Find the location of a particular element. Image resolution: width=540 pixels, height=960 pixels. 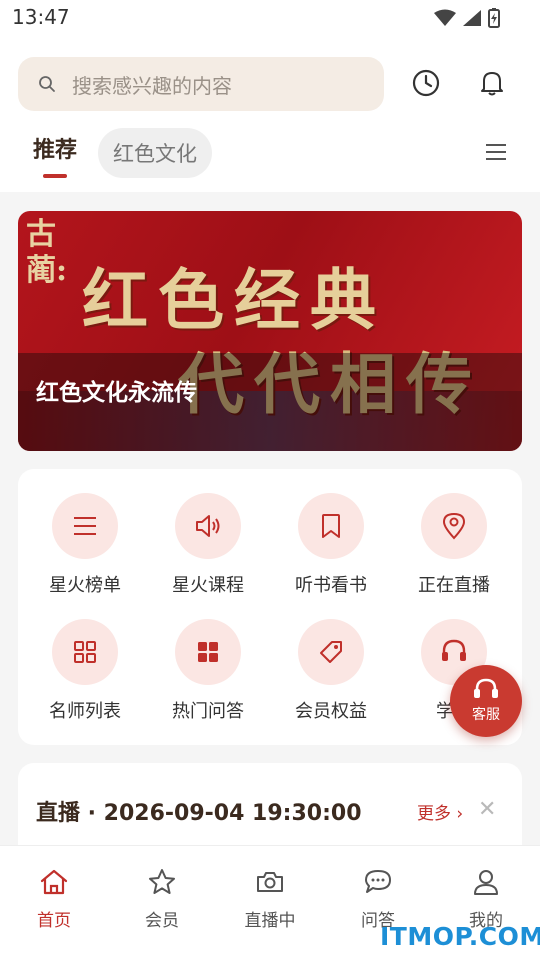

banner-headline-1: 红色经典 is located at coordinates (234, 300).